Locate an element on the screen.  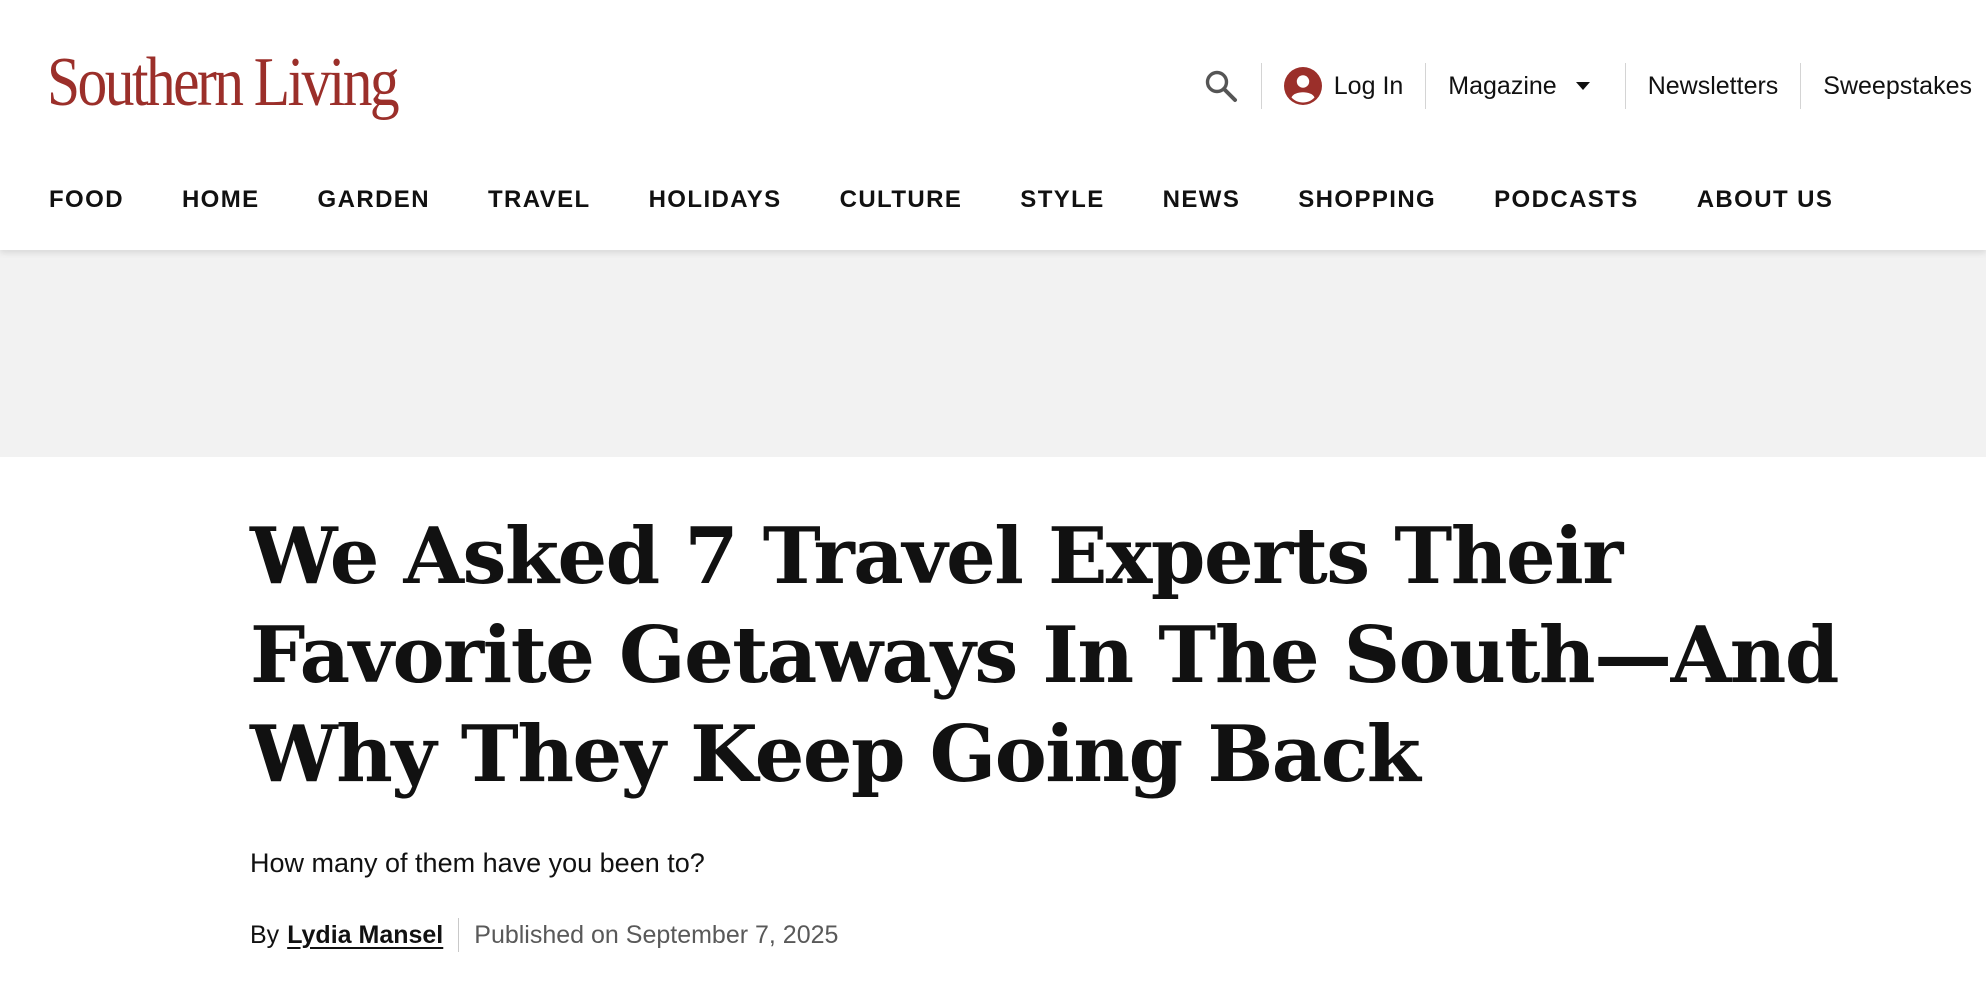
nav-item-culture: CULTURE is located at coordinates (901, 200).